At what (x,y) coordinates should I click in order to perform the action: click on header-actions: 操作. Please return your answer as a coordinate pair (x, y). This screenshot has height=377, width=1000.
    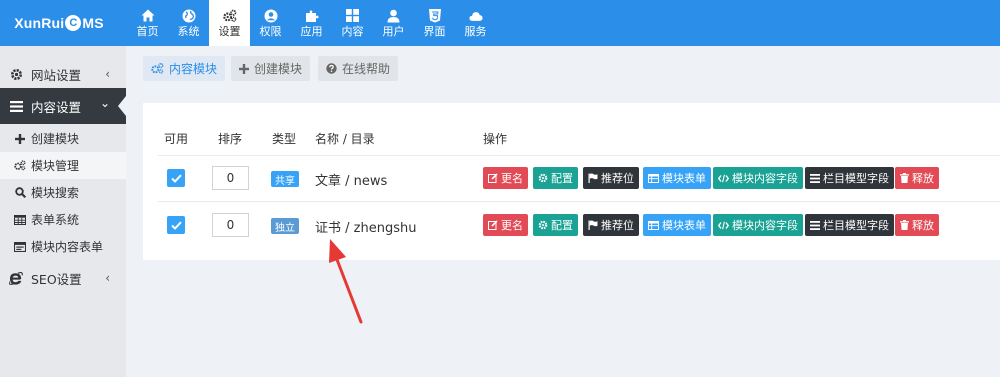
    Looking at the image, I should click on (495, 139).